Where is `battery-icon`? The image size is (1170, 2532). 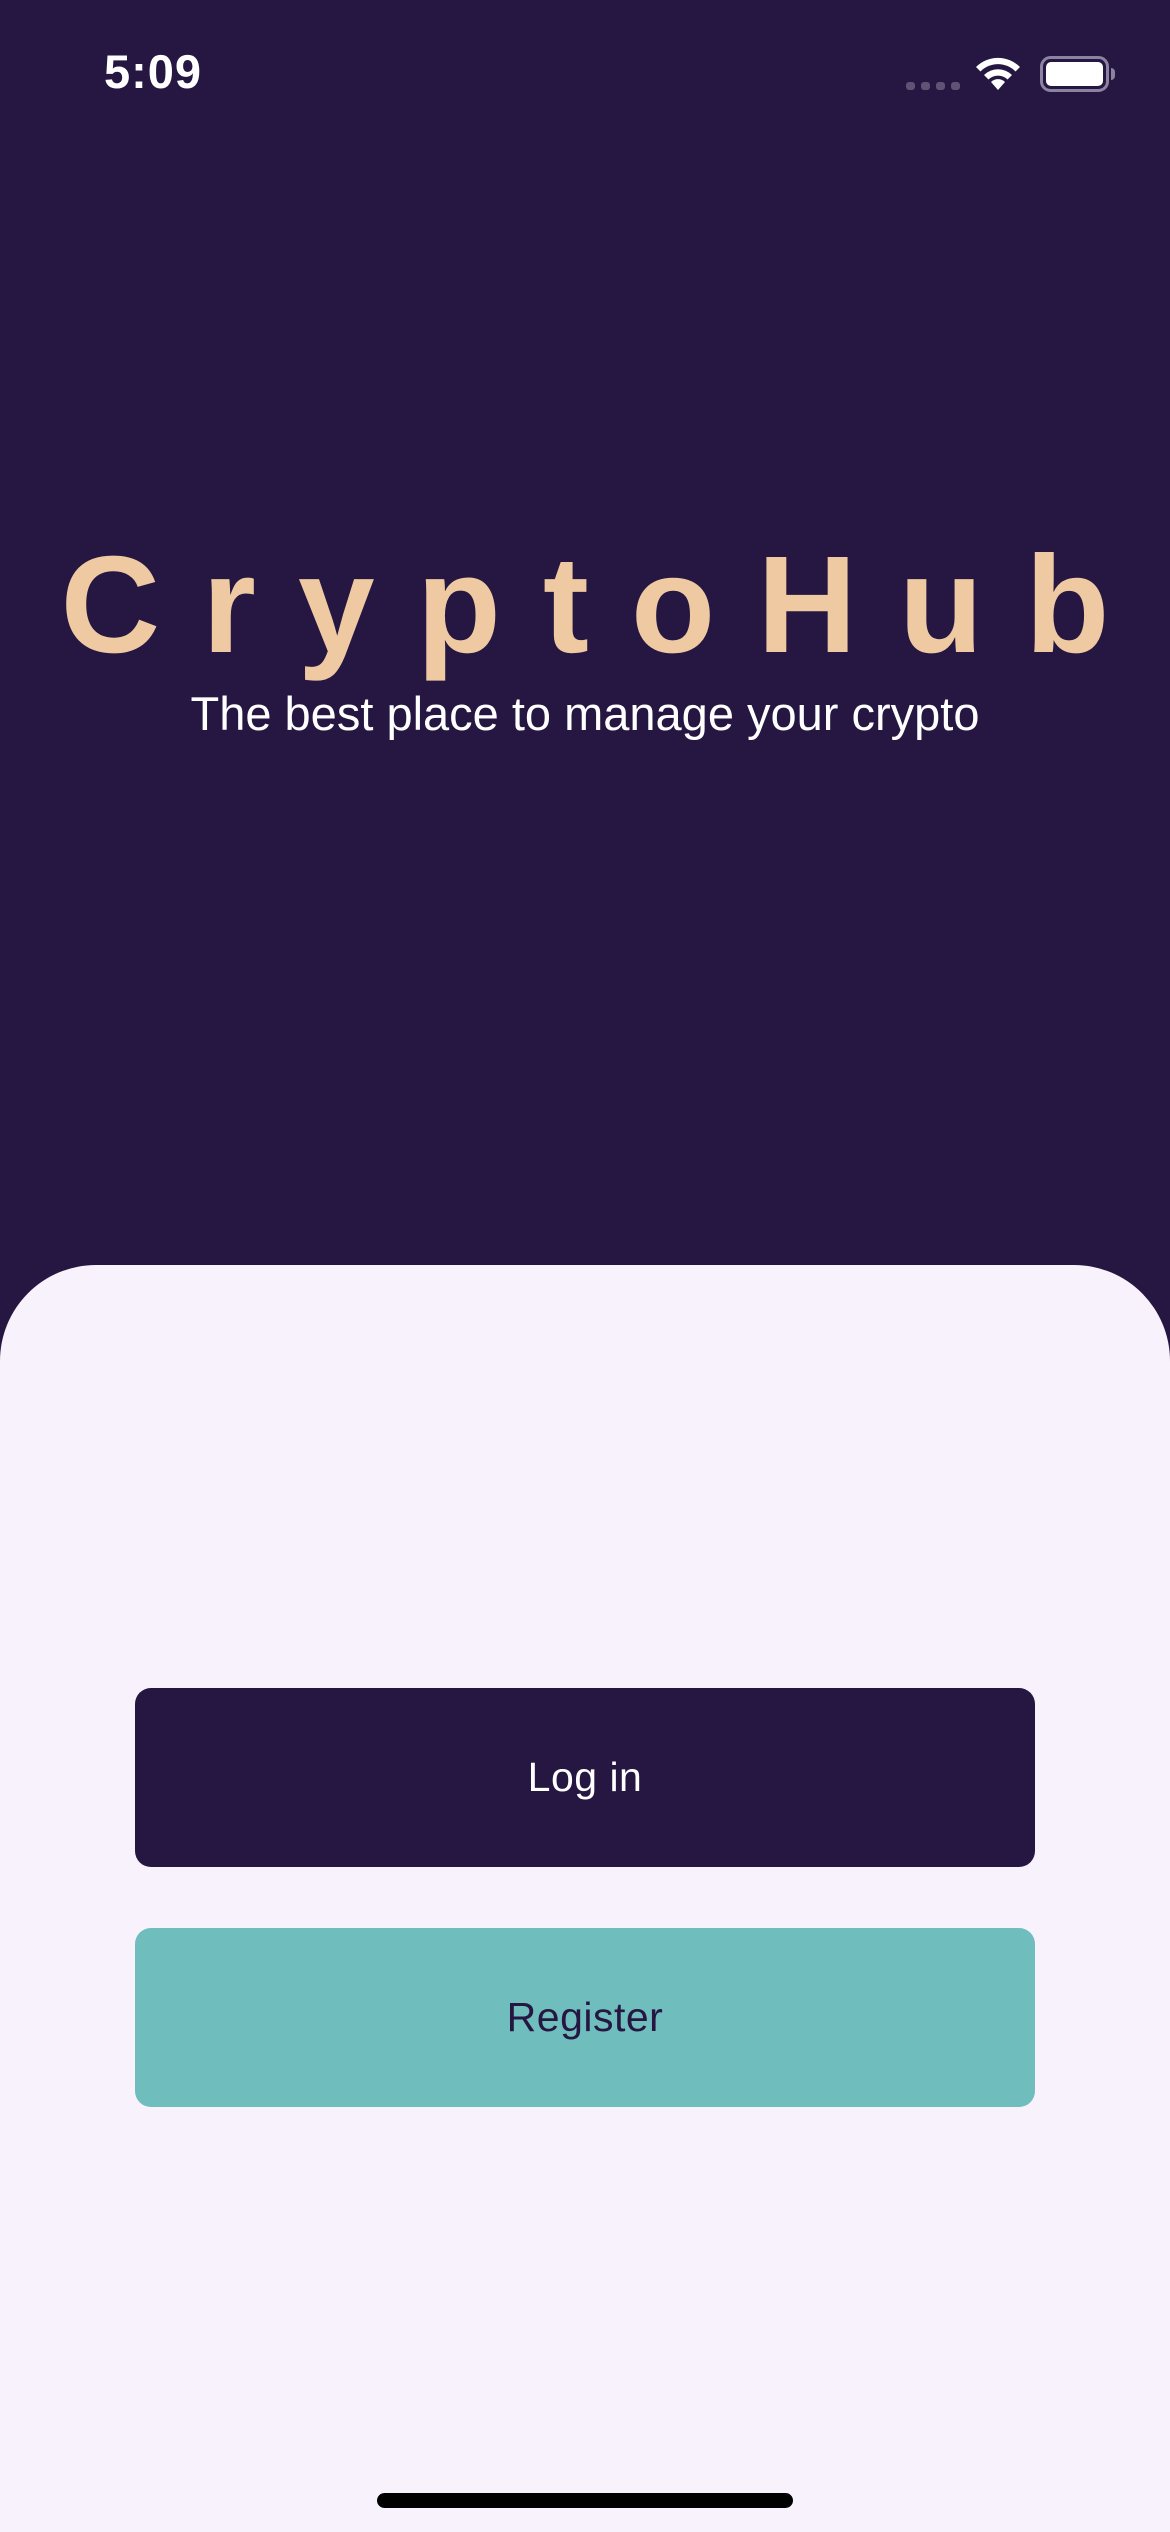 battery-icon is located at coordinates (1077, 74).